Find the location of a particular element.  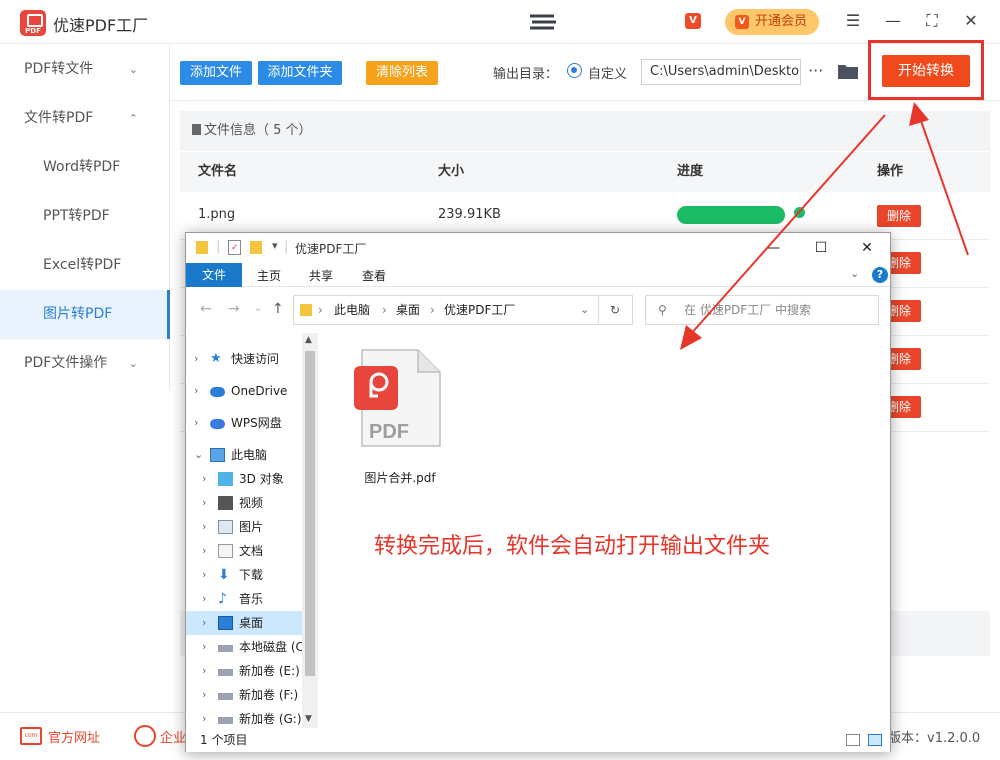

back-icon: ← is located at coordinates (206, 309).